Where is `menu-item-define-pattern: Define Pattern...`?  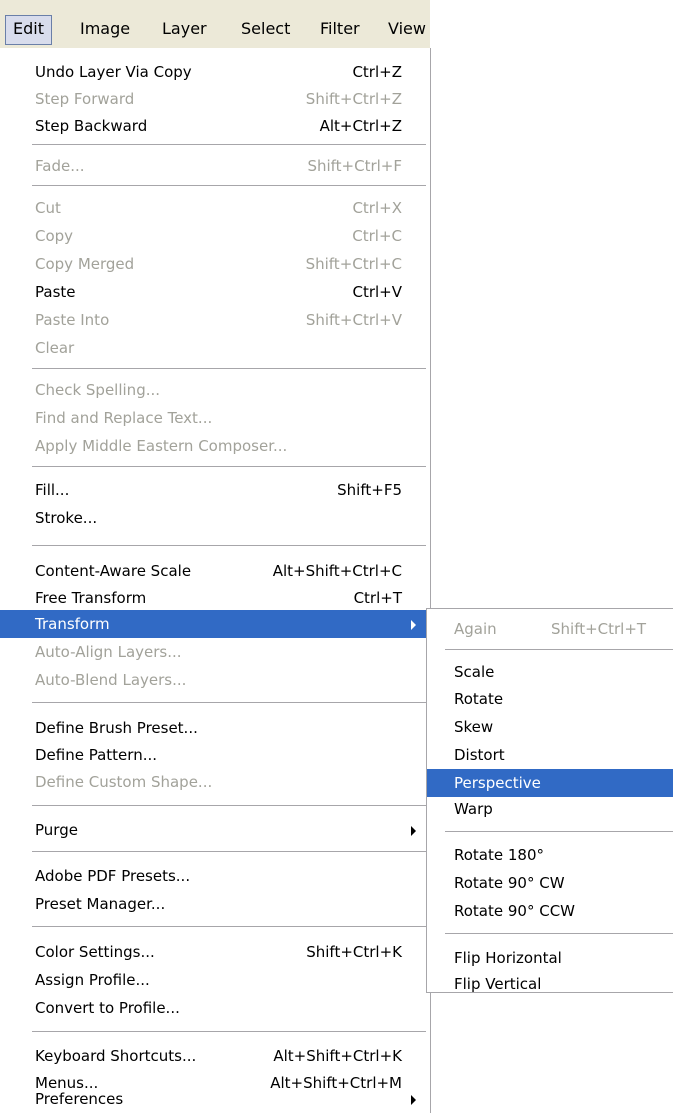 menu-item-define-pattern: Define Pattern... is located at coordinates (215, 755).